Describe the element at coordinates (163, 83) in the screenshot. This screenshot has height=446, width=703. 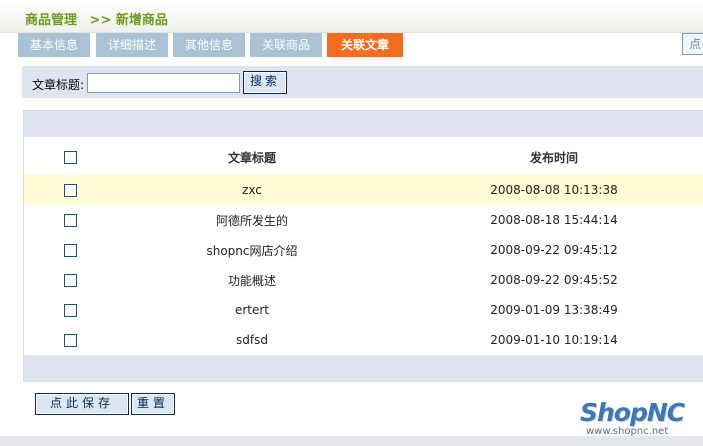
I see `search-input` at that location.